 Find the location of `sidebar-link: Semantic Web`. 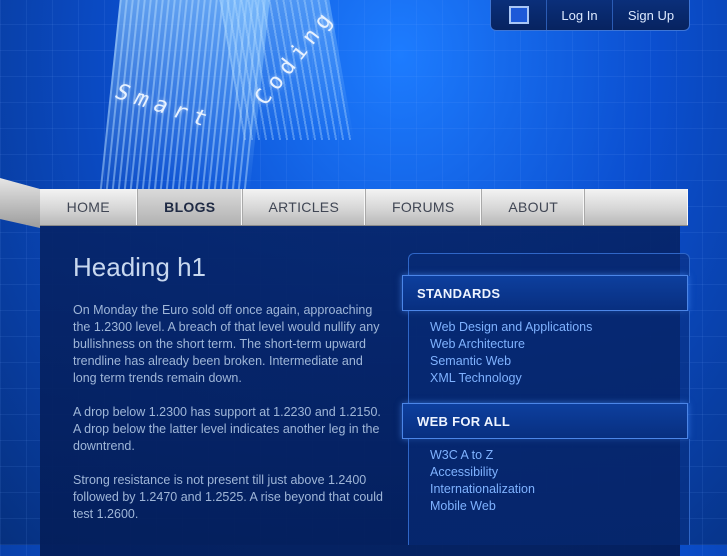

sidebar-link: Semantic Web is located at coordinates (559, 361).